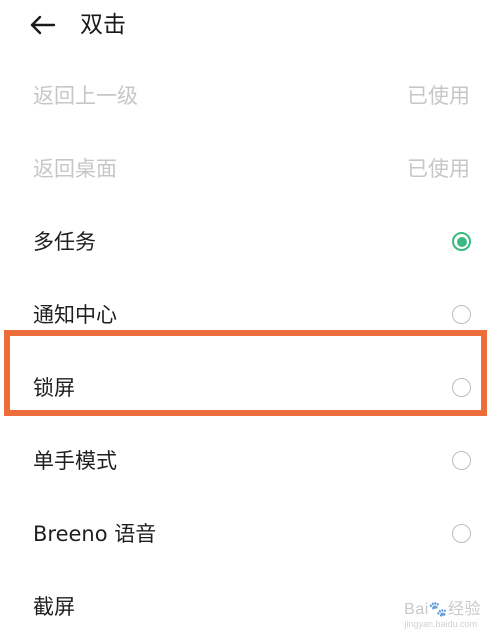 This screenshot has width=495, height=643. I want to click on arrow-left-icon, so click(43, 25).